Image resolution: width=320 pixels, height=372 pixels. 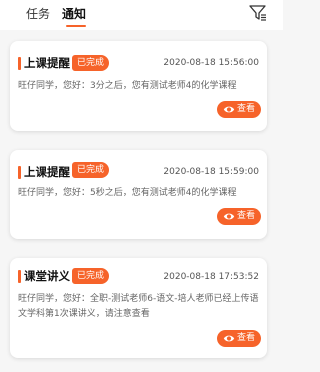 I want to click on top-tab-bar: 任务 通知, so click(x=141, y=15).